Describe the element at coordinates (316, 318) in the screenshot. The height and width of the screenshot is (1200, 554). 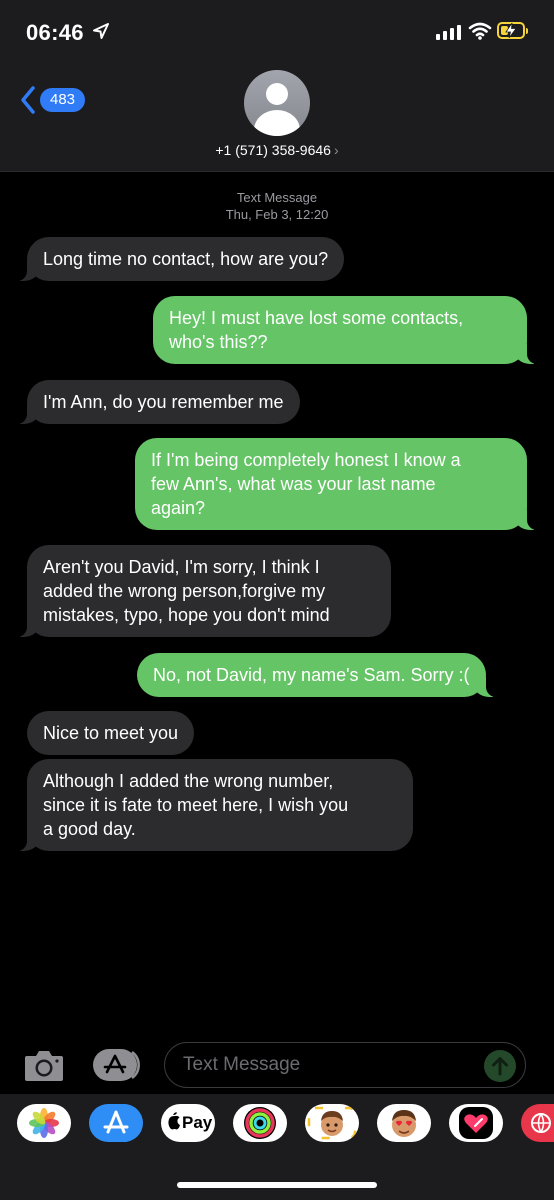
I see `message-text: Hey! I must have lost some contacts,` at that location.